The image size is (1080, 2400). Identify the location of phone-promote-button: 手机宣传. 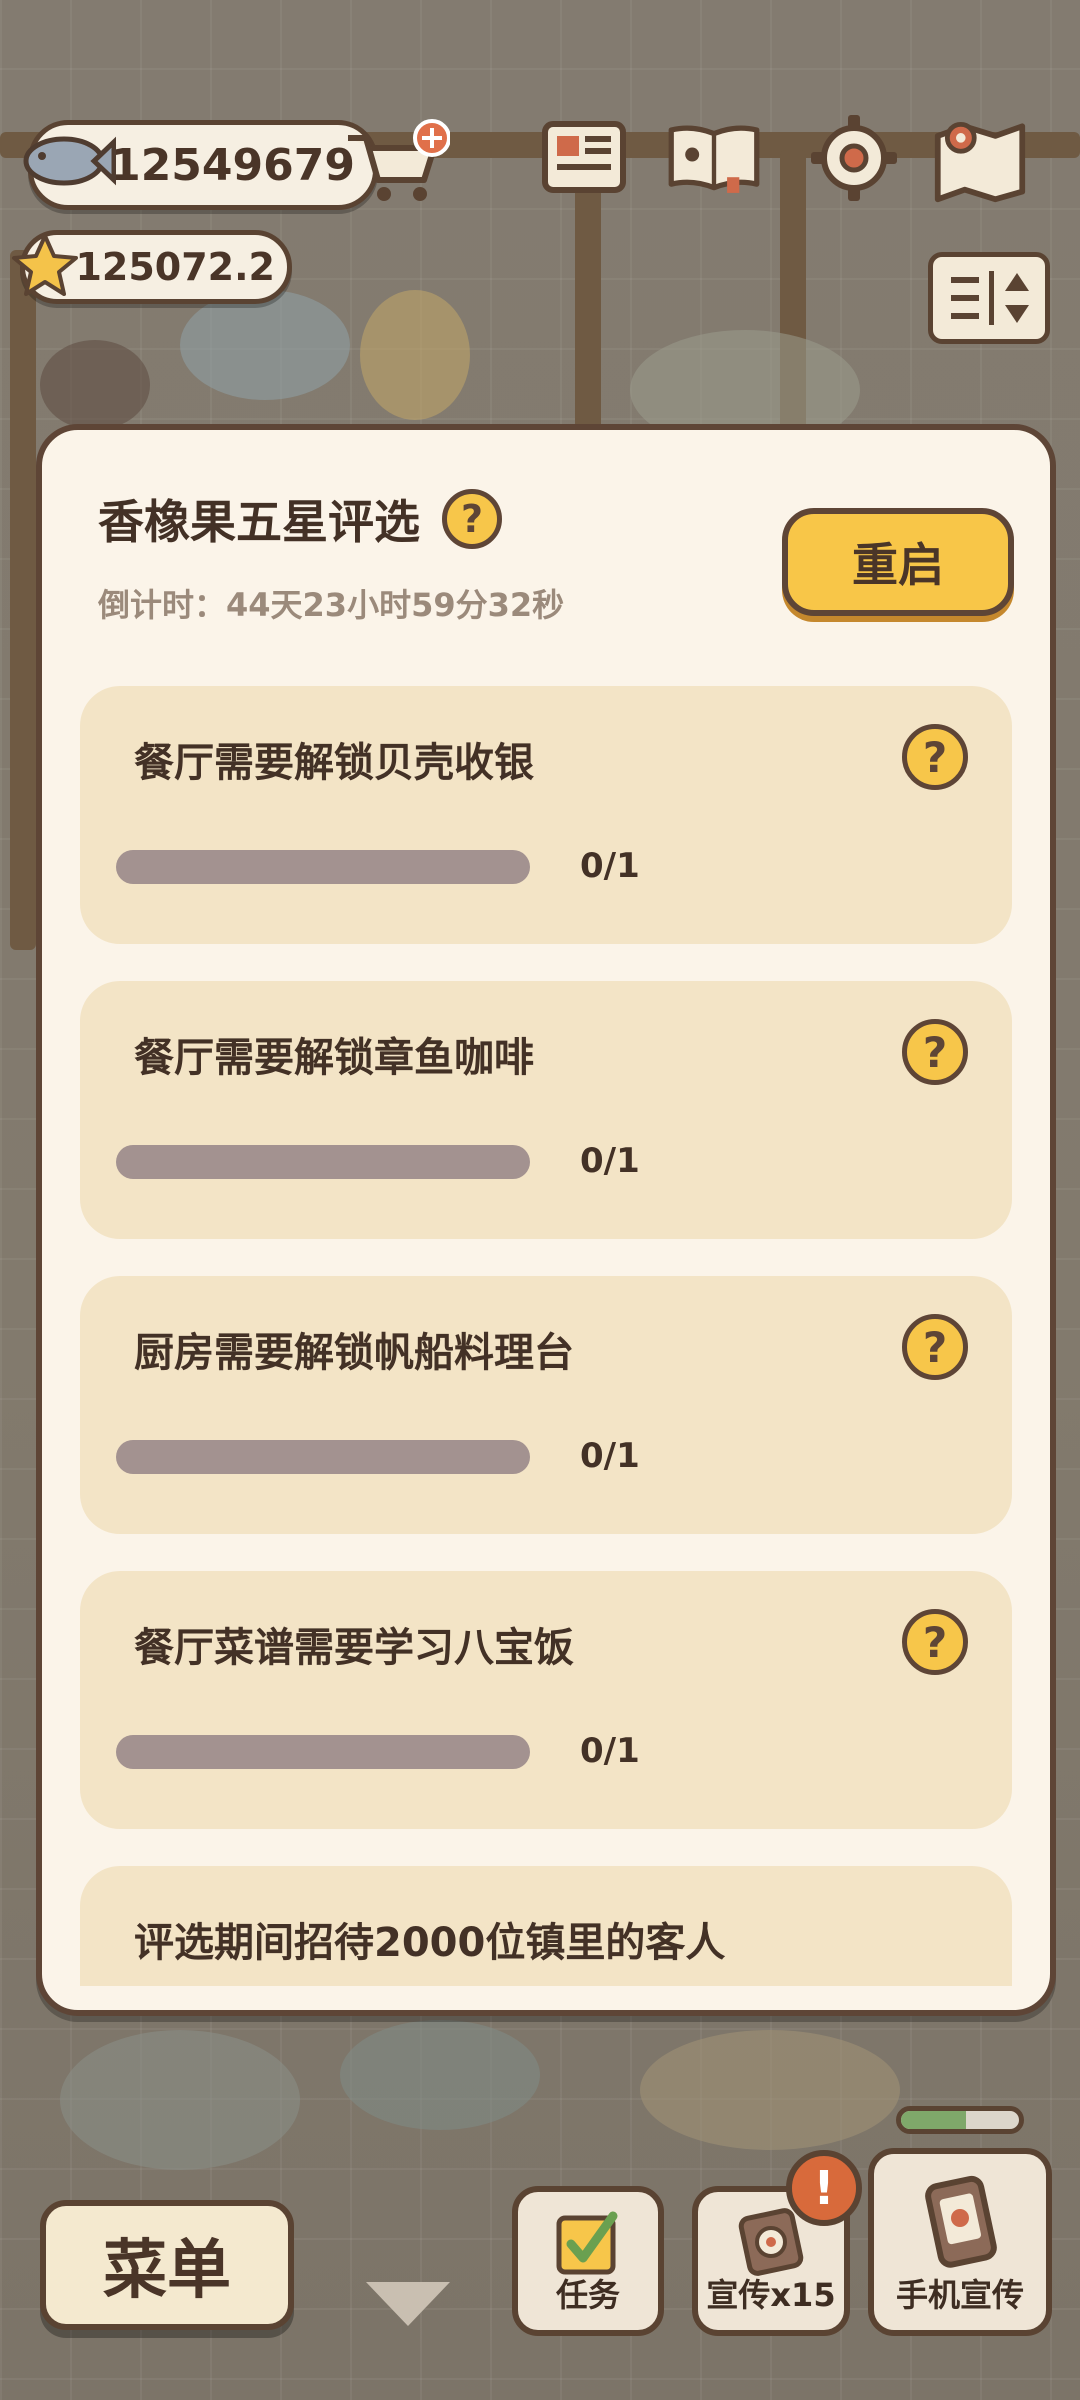
(960, 2242).